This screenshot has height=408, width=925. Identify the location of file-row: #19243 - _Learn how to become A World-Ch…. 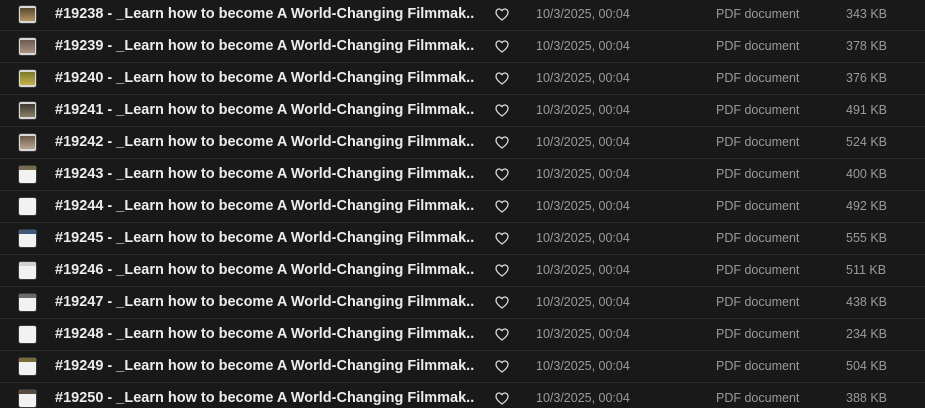
(462, 175).